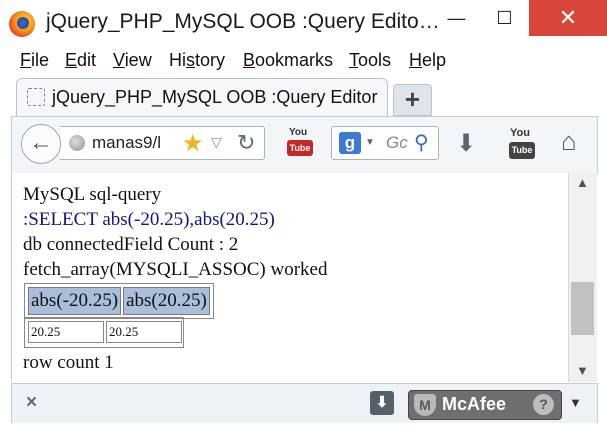  What do you see at coordinates (370, 60) in the screenshot?
I see `menu-tools: Tools` at bounding box center [370, 60].